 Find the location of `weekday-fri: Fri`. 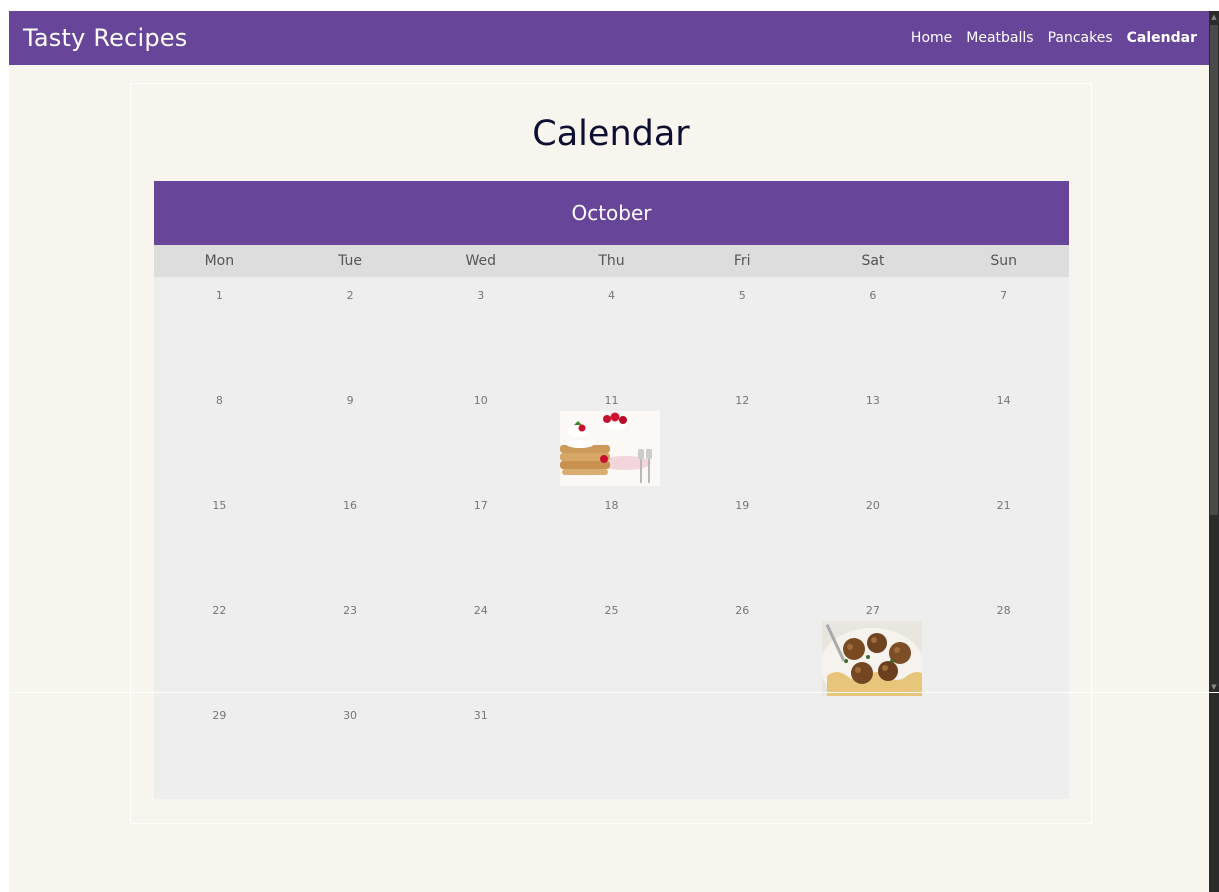

weekday-fri: Fri is located at coordinates (742, 261).